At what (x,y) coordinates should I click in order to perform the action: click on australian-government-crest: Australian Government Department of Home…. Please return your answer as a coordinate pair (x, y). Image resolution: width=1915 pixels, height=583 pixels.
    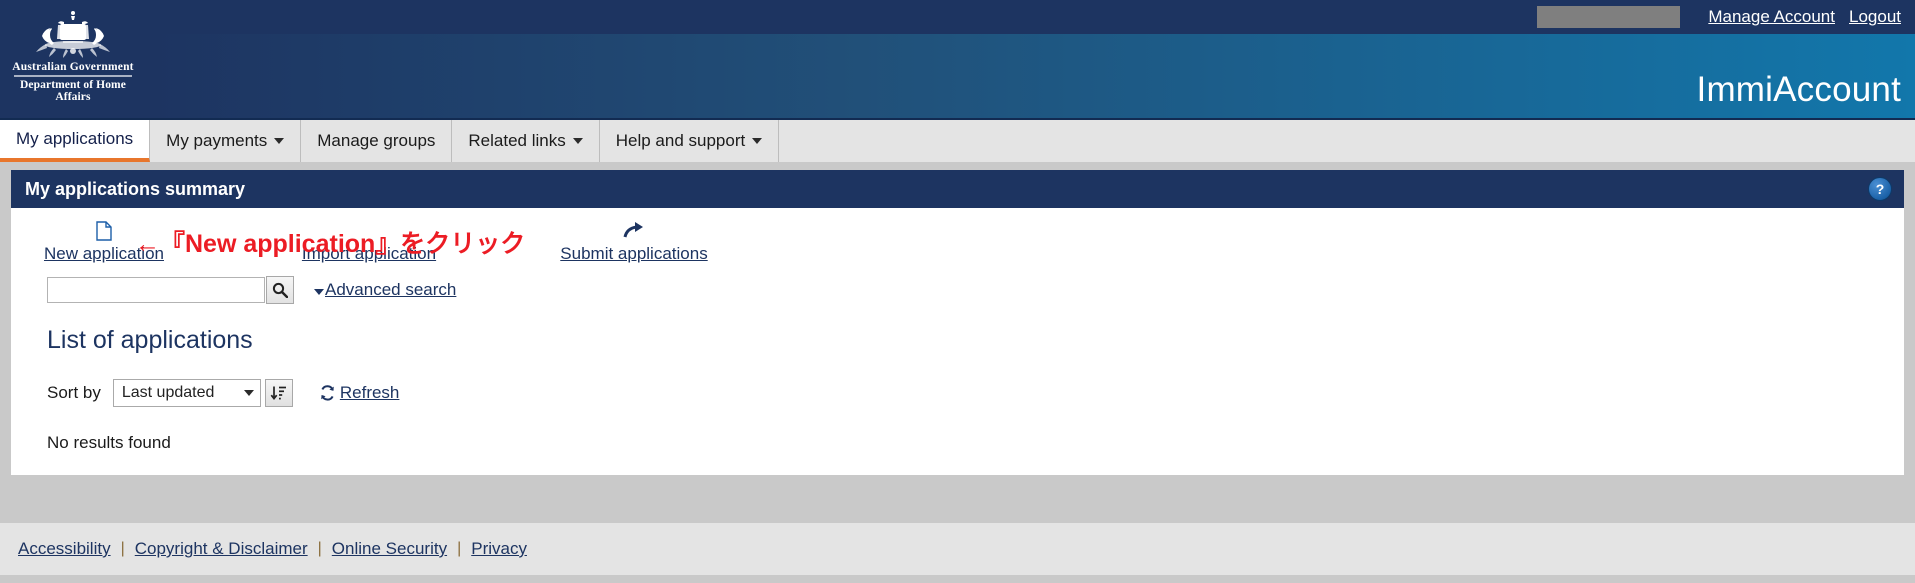
    Looking at the image, I should click on (73, 55).